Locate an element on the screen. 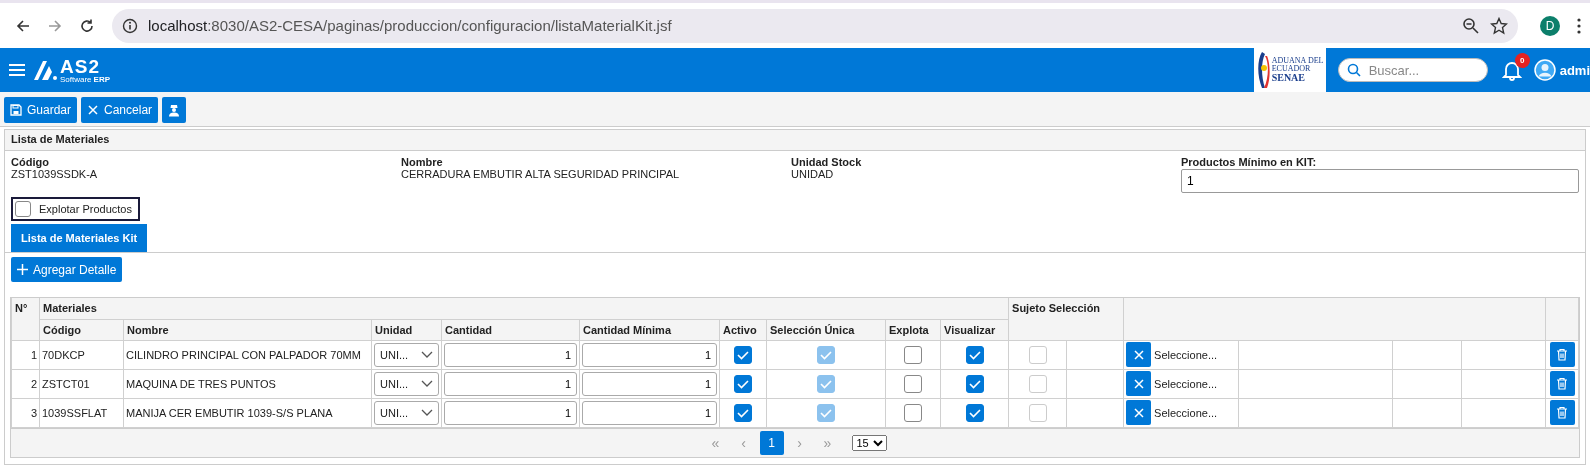  zoom-icon is located at coordinates (1471, 25).